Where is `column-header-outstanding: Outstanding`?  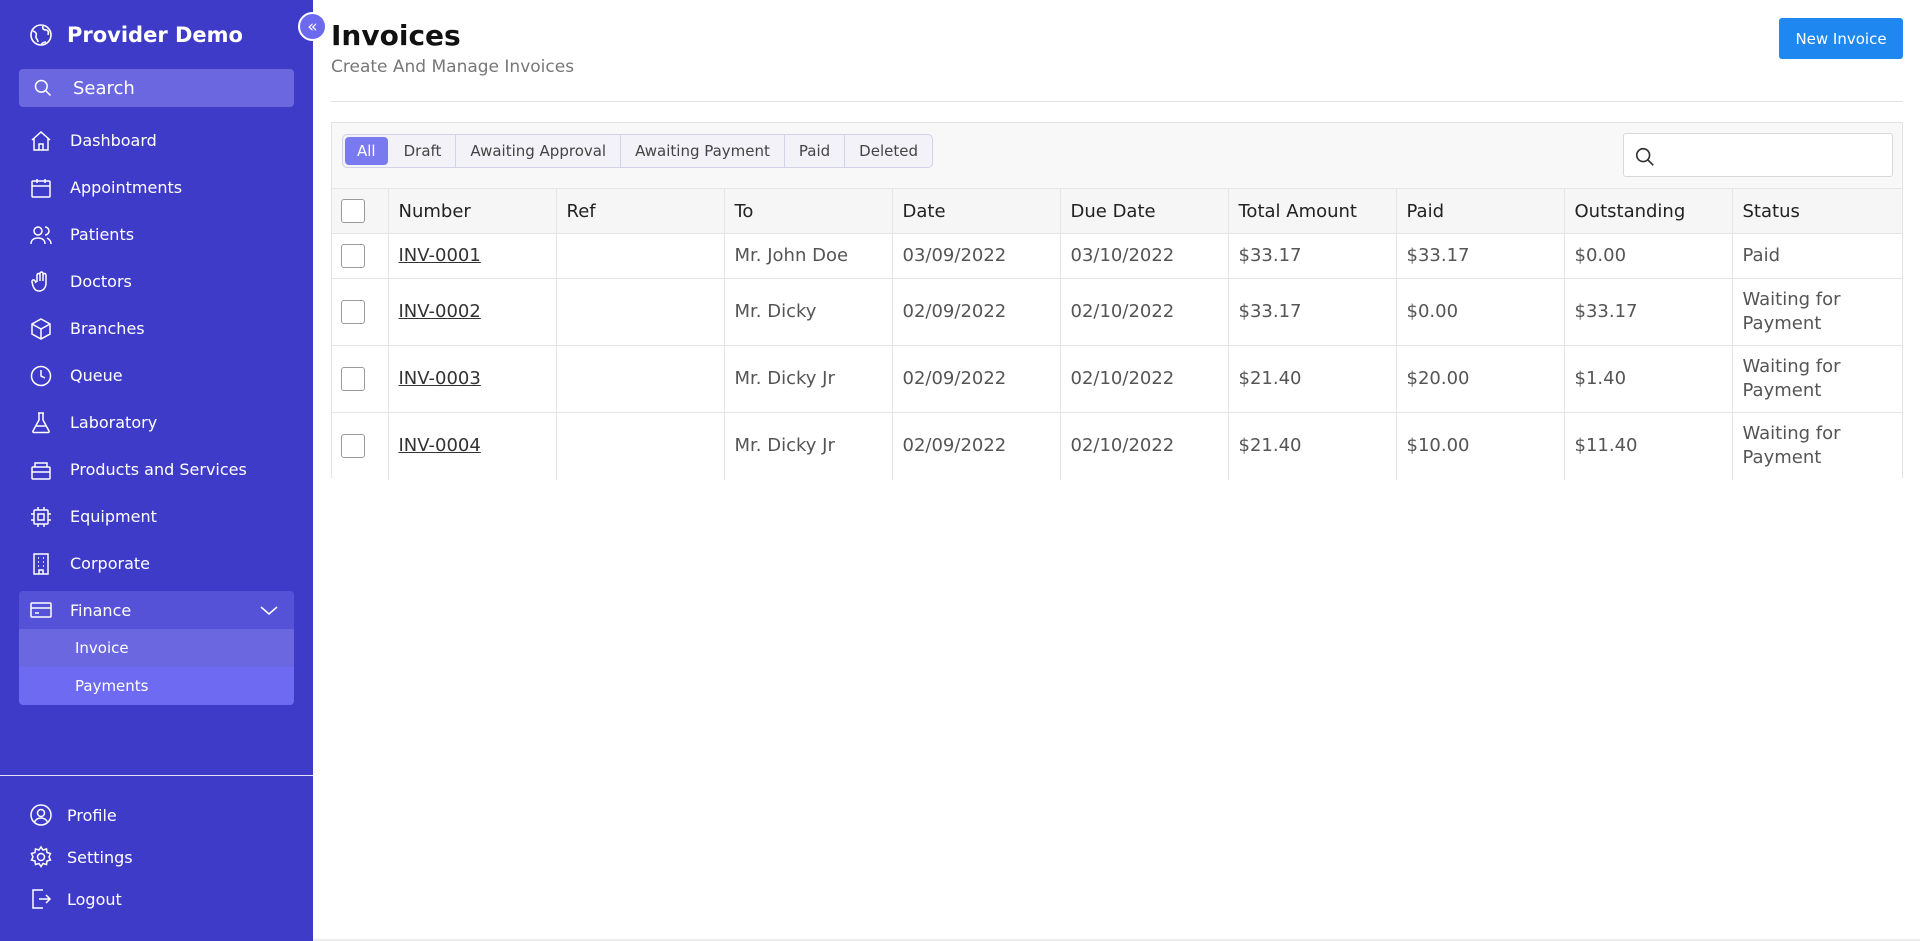 column-header-outstanding: Outstanding is located at coordinates (1648, 211).